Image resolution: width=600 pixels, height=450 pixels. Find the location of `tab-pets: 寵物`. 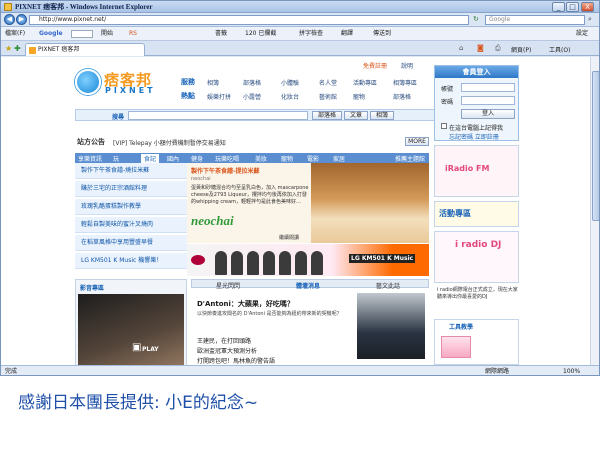

tab-pets: 寵物 is located at coordinates (287, 158).